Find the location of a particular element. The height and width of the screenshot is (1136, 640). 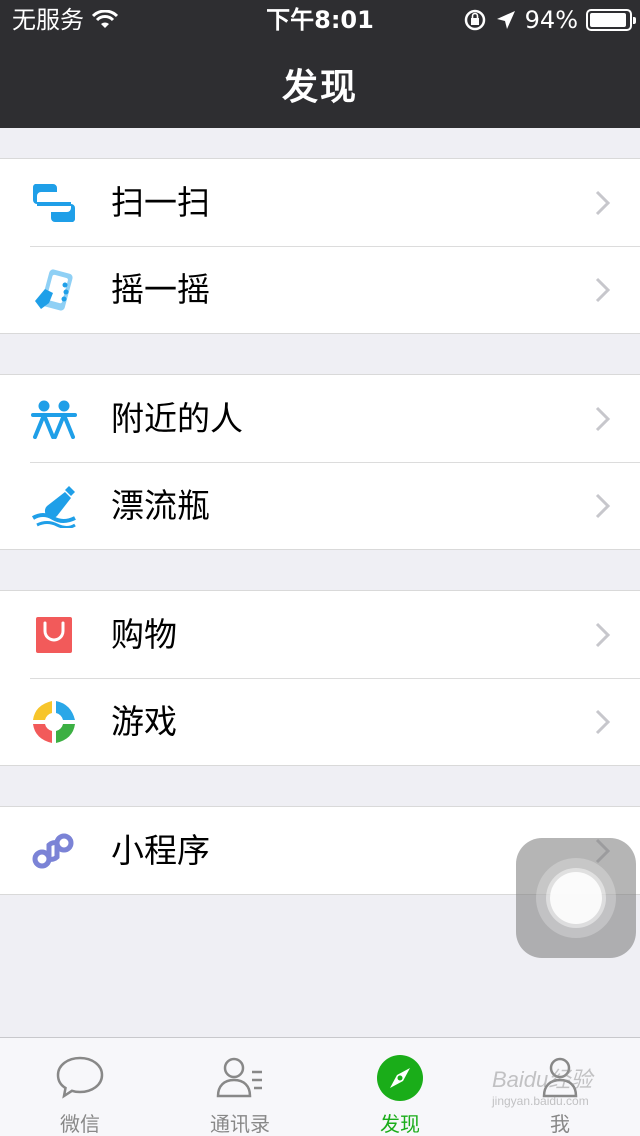

menu-item-people-nearby: 附近的人 is located at coordinates (320, 418).